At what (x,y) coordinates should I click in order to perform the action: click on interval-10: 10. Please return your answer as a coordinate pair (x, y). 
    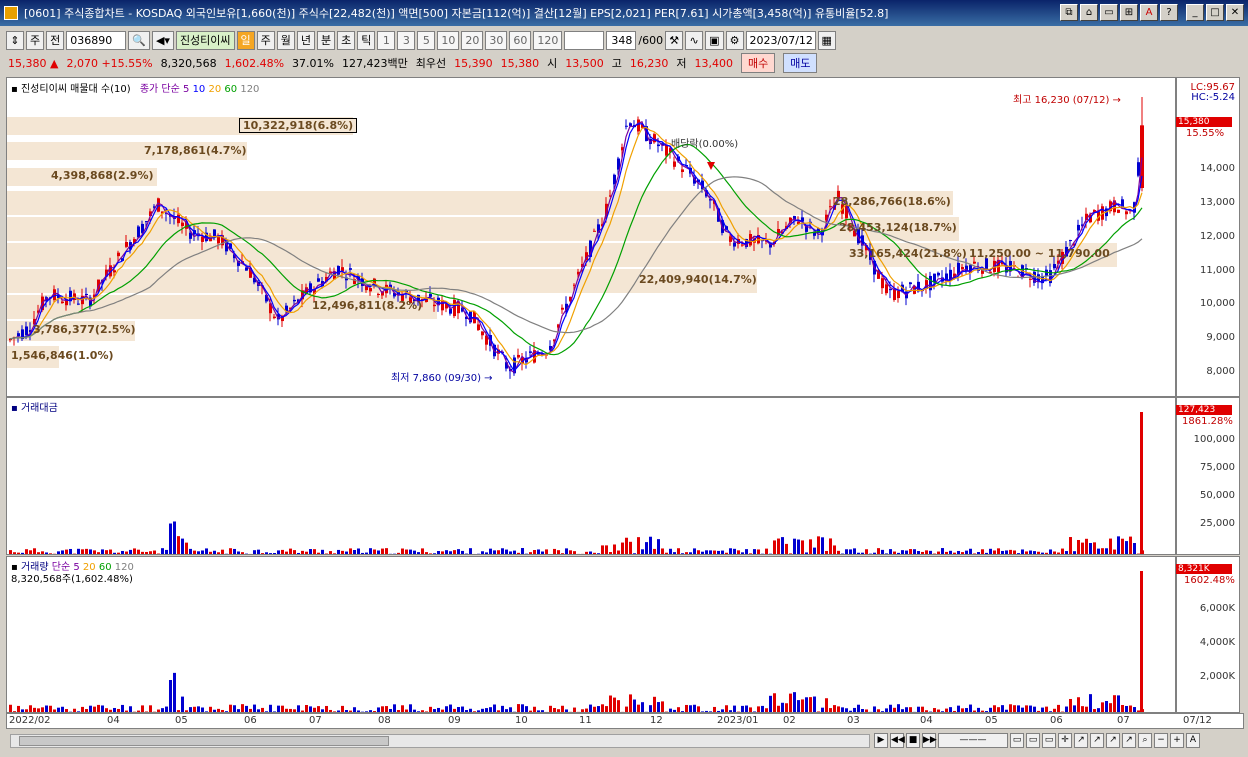
    Looking at the image, I should click on (448, 40).